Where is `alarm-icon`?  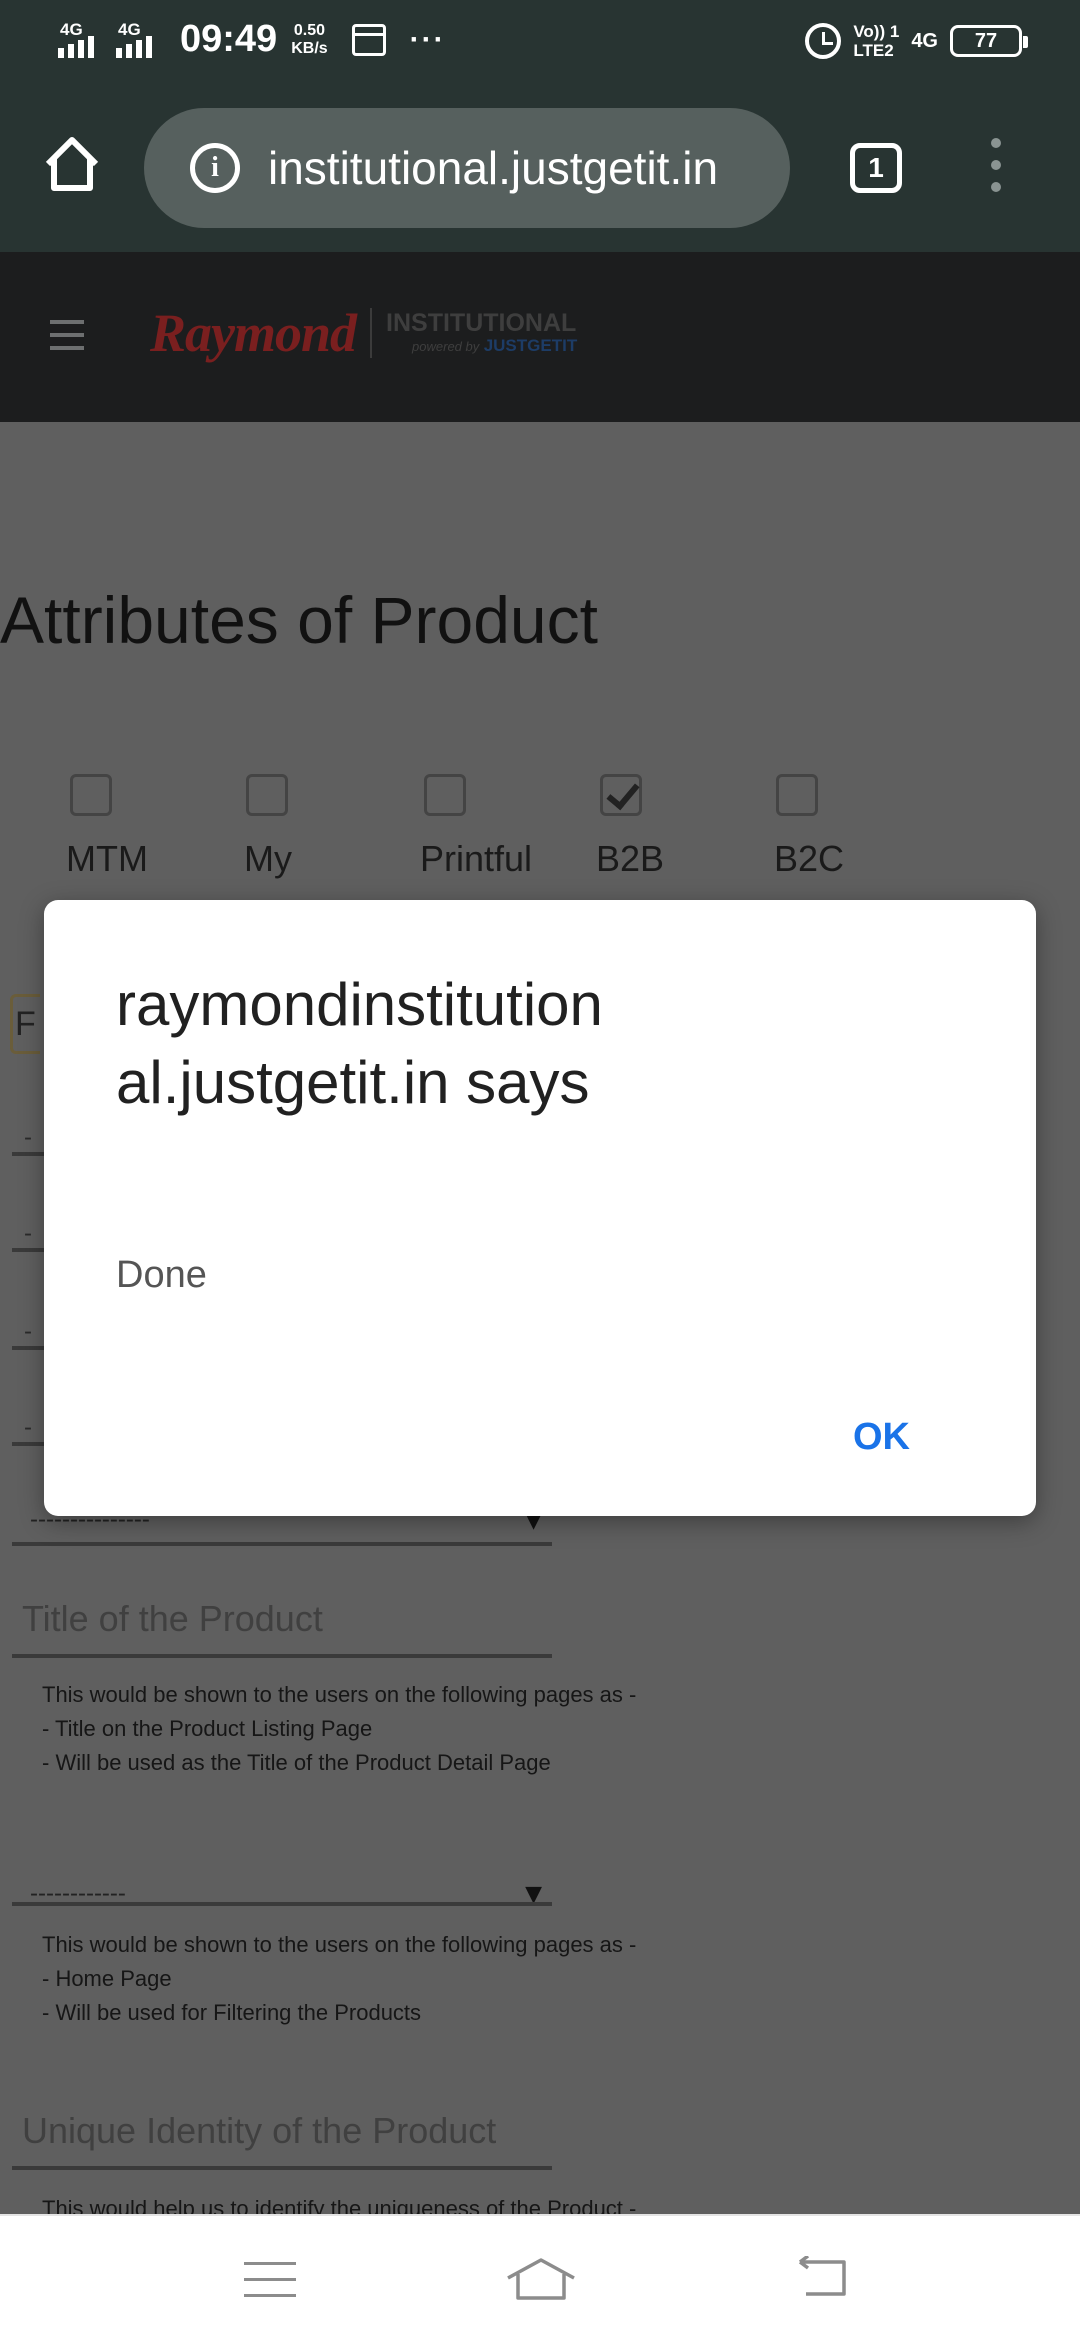 alarm-icon is located at coordinates (823, 41).